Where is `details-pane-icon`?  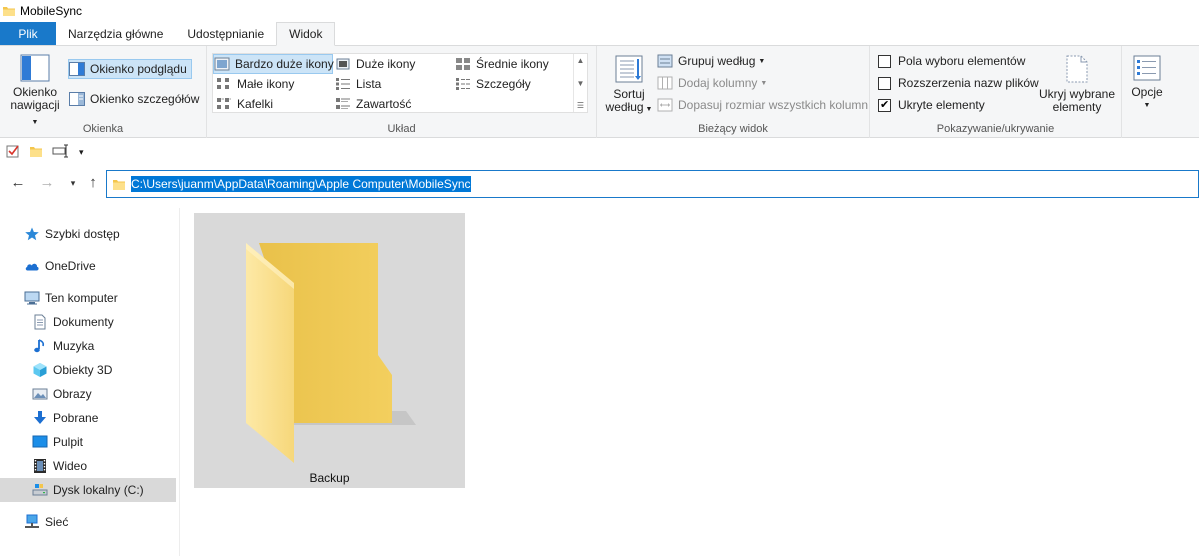
details-pane-icon is located at coordinates (77, 99).